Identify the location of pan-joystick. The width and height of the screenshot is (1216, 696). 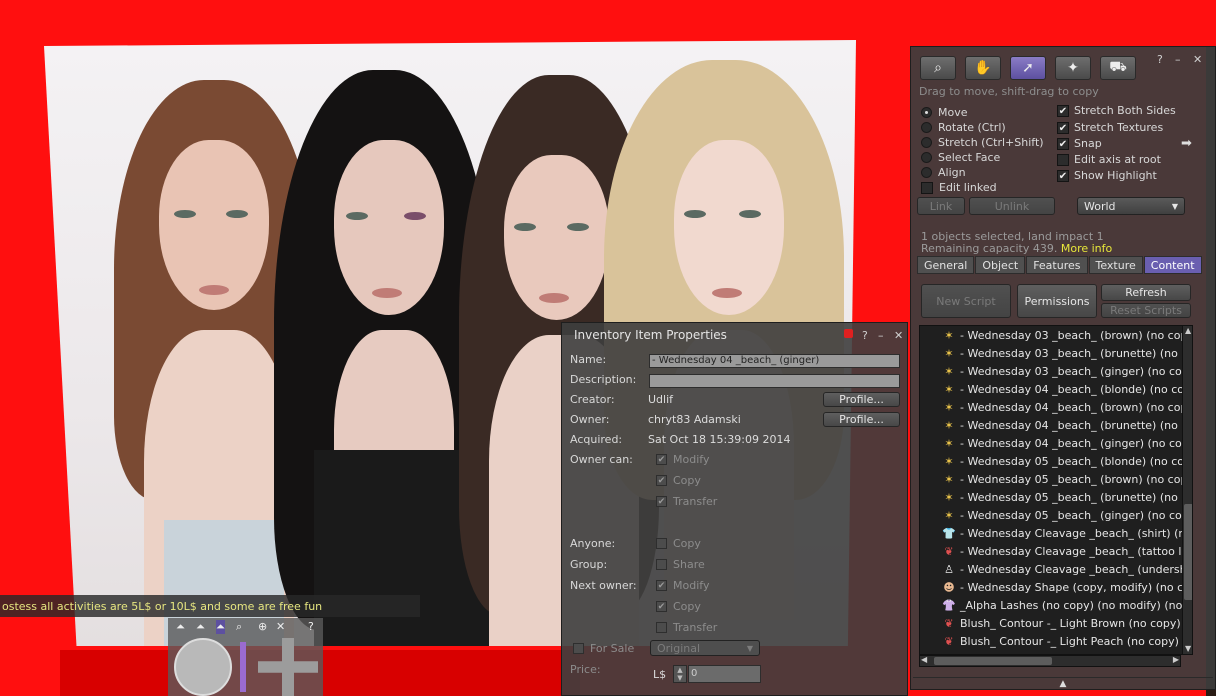
(288, 667).